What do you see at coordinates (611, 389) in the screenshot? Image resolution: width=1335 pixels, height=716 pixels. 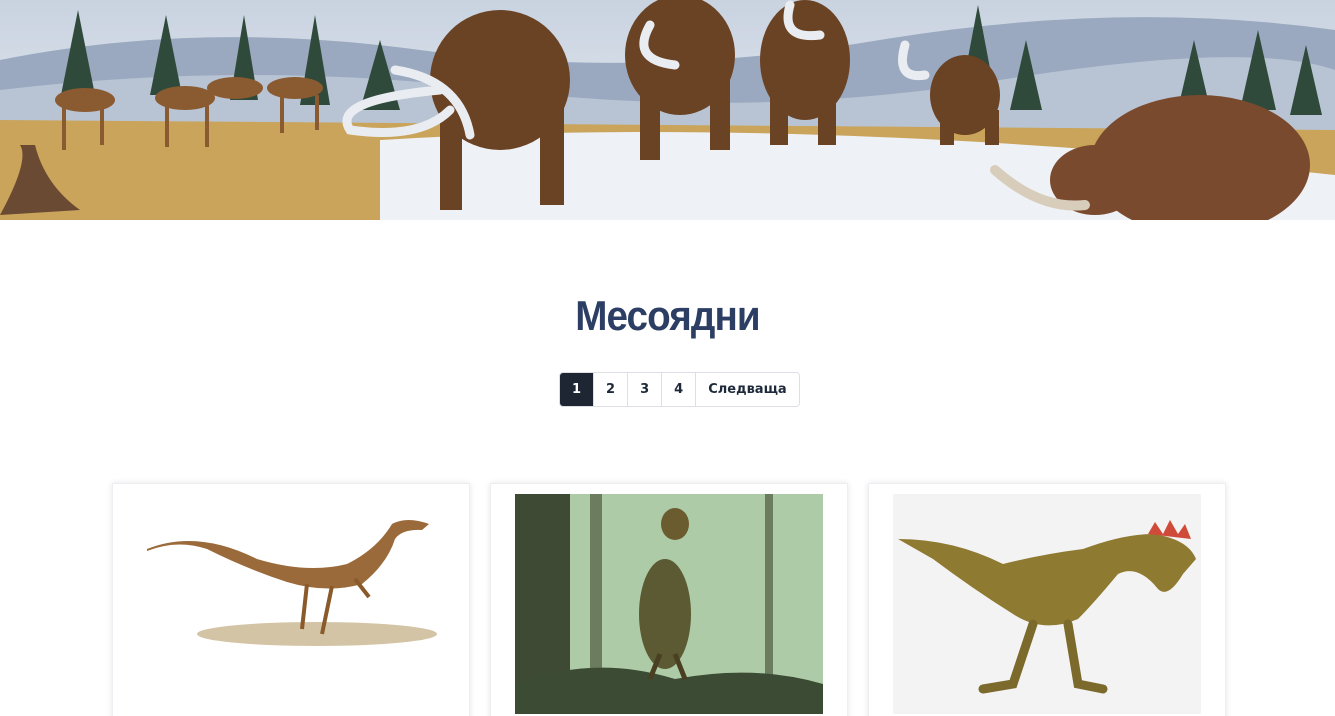 I see `page-2-button: 2` at bounding box center [611, 389].